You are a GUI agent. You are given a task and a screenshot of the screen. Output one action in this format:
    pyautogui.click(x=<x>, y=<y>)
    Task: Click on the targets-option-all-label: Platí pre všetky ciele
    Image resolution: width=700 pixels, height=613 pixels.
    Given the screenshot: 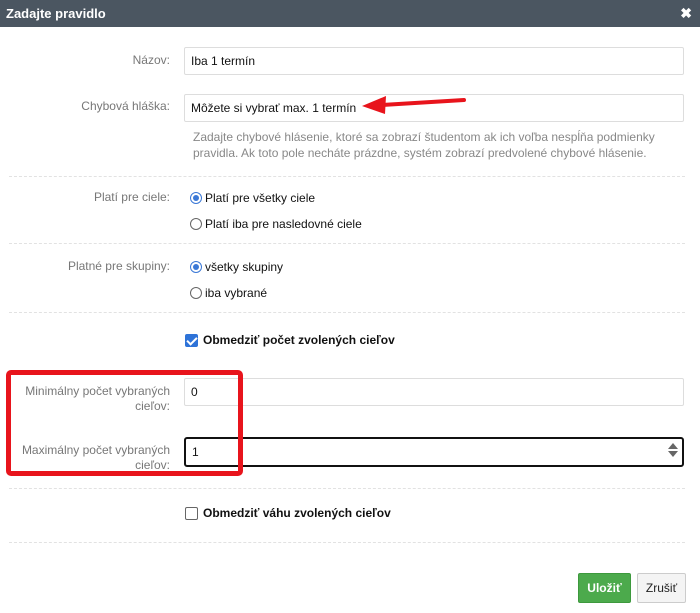 What is the action you would take?
    pyautogui.click(x=260, y=198)
    